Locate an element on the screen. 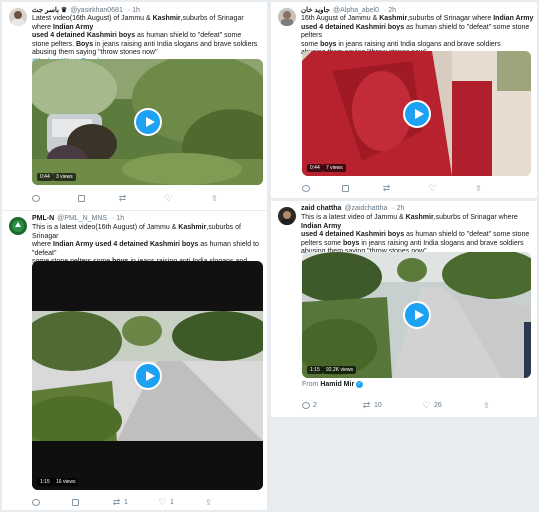  video-views: 92.2K views is located at coordinates (339, 370).